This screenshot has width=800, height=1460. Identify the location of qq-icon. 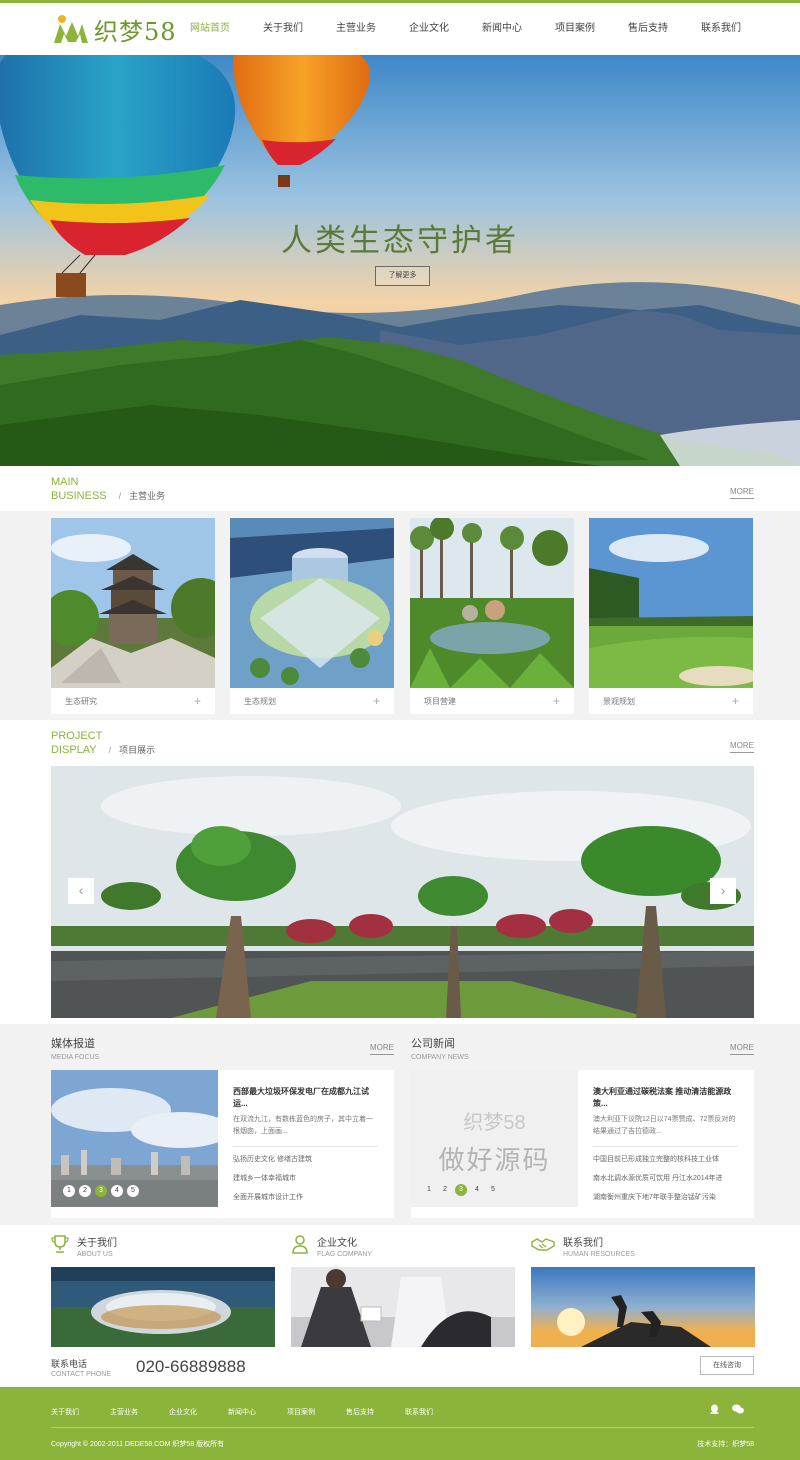
(714, 1409).